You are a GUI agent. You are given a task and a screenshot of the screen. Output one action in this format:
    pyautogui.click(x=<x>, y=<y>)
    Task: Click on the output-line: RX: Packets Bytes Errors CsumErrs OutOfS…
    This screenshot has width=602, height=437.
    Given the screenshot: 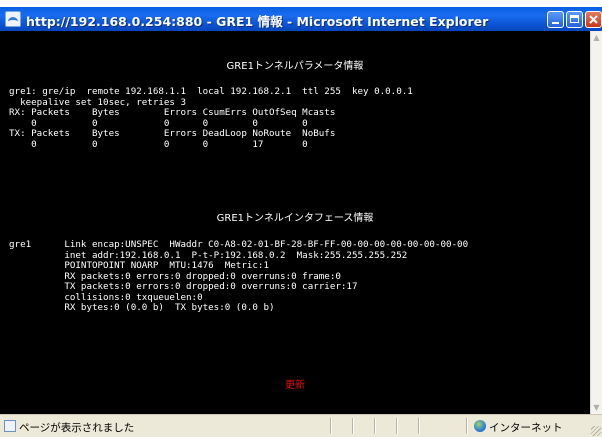 What is the action you would take?
    pyautogui.click(x=172, y=112)
    